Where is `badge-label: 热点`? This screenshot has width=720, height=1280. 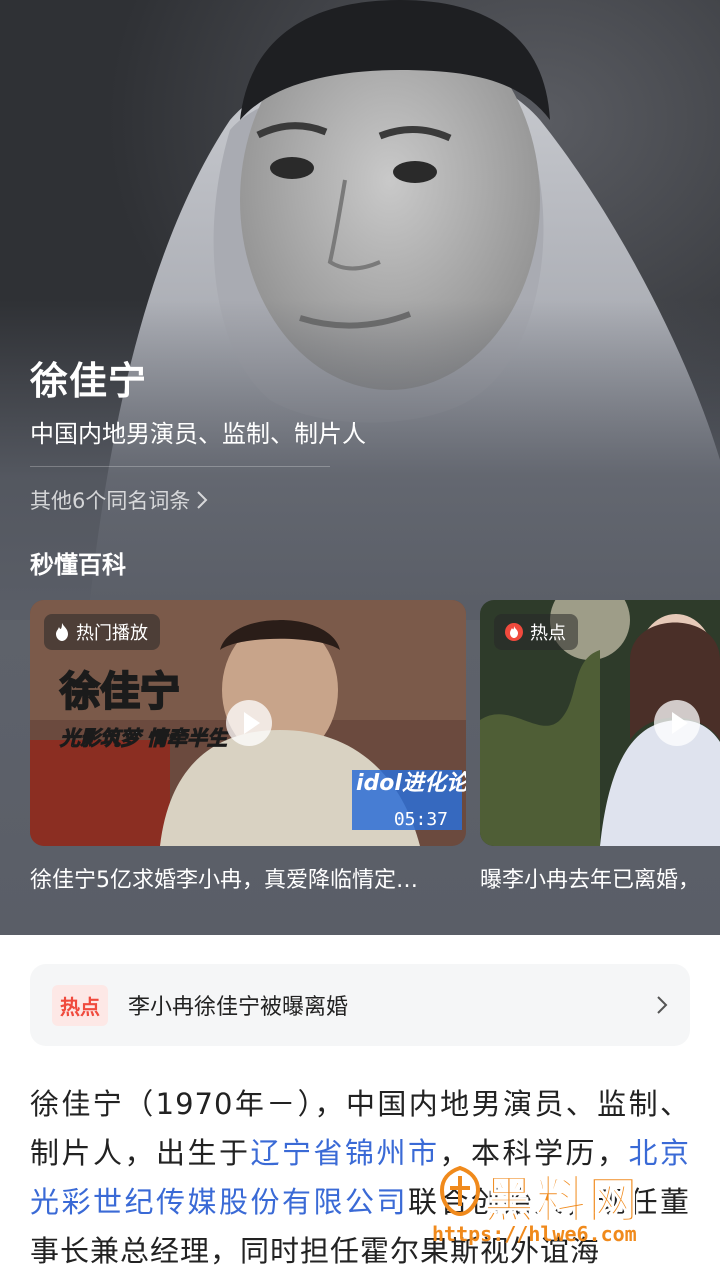 badge-label: 热点 is located at coordinates (548, 633).